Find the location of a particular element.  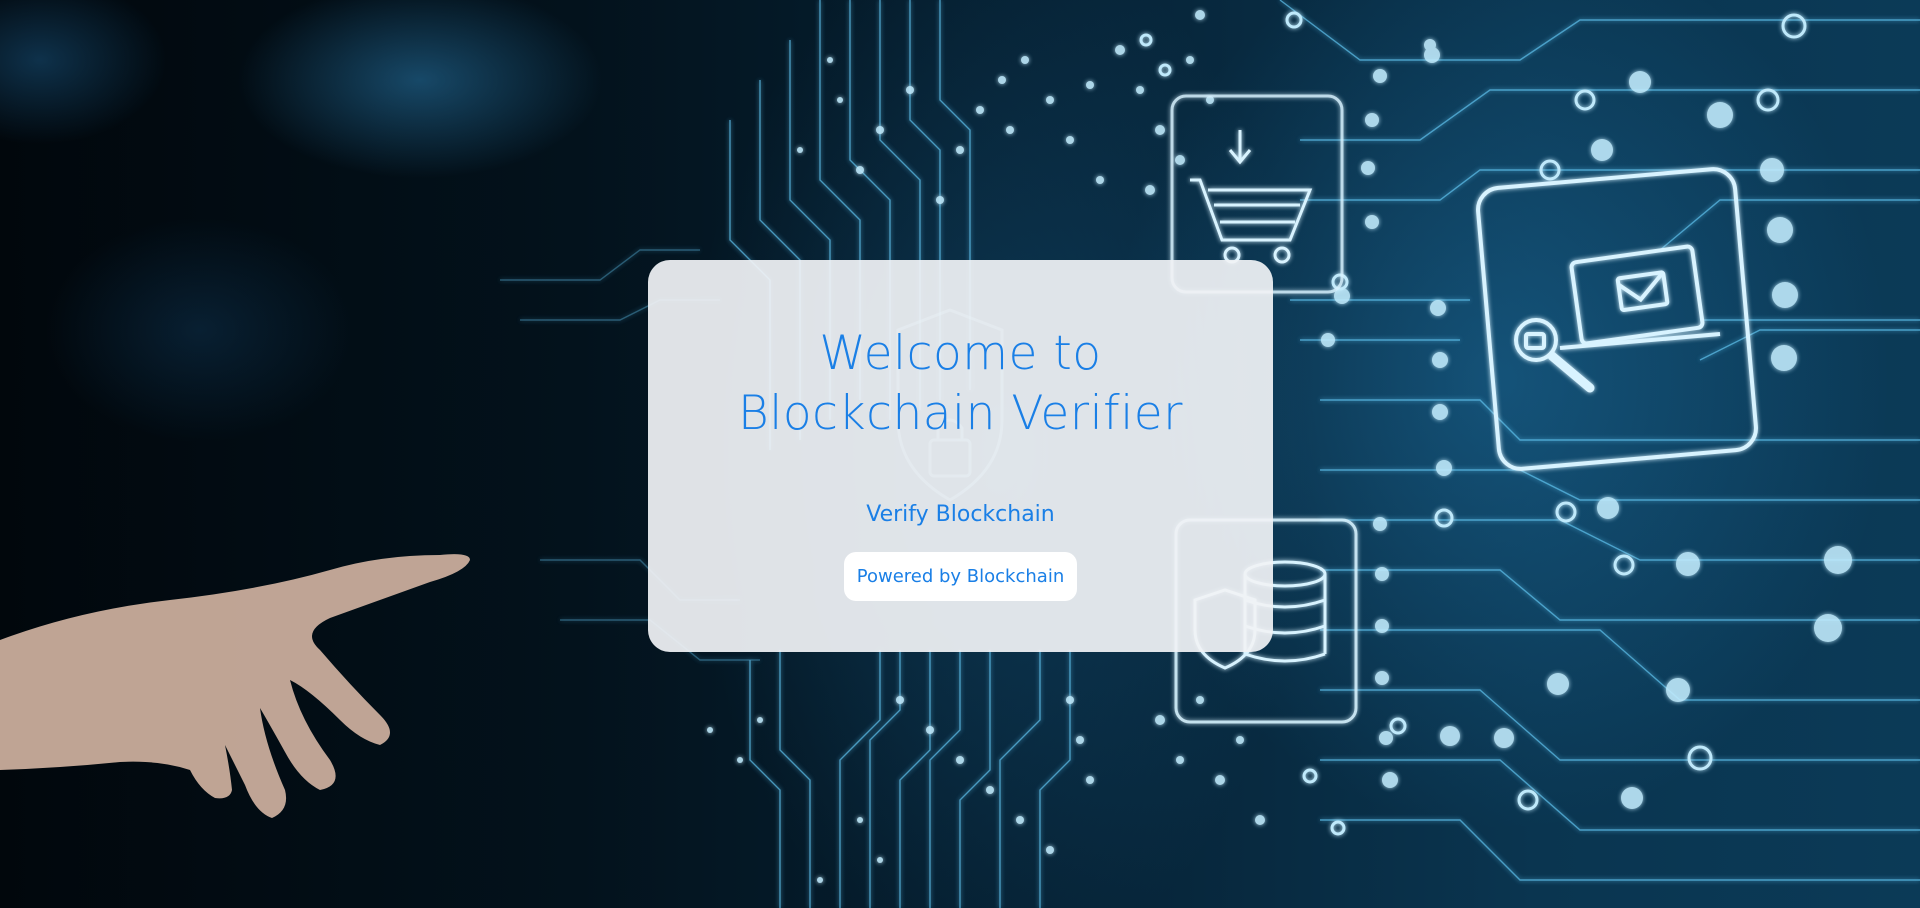

title-line-1: Welcome to is located at coordinates (960, 353).